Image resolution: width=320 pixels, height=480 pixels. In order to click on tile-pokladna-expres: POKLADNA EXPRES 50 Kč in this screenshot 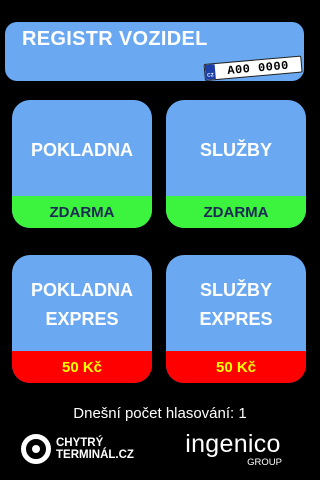, I will do `click(82, 319)`.